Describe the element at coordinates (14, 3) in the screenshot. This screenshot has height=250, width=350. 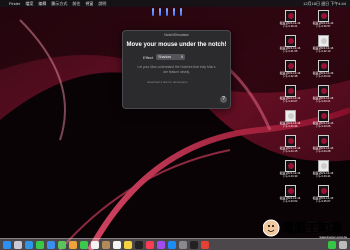
I see `menu-item-finder: Finder` at that location.